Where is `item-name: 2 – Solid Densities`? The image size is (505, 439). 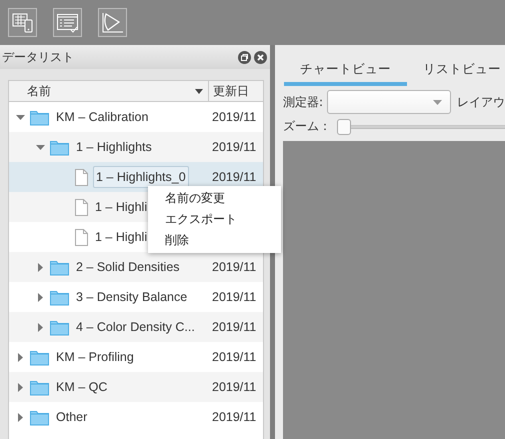
item-name: 2 – Solid Densities is located at coordinates (128, 267).